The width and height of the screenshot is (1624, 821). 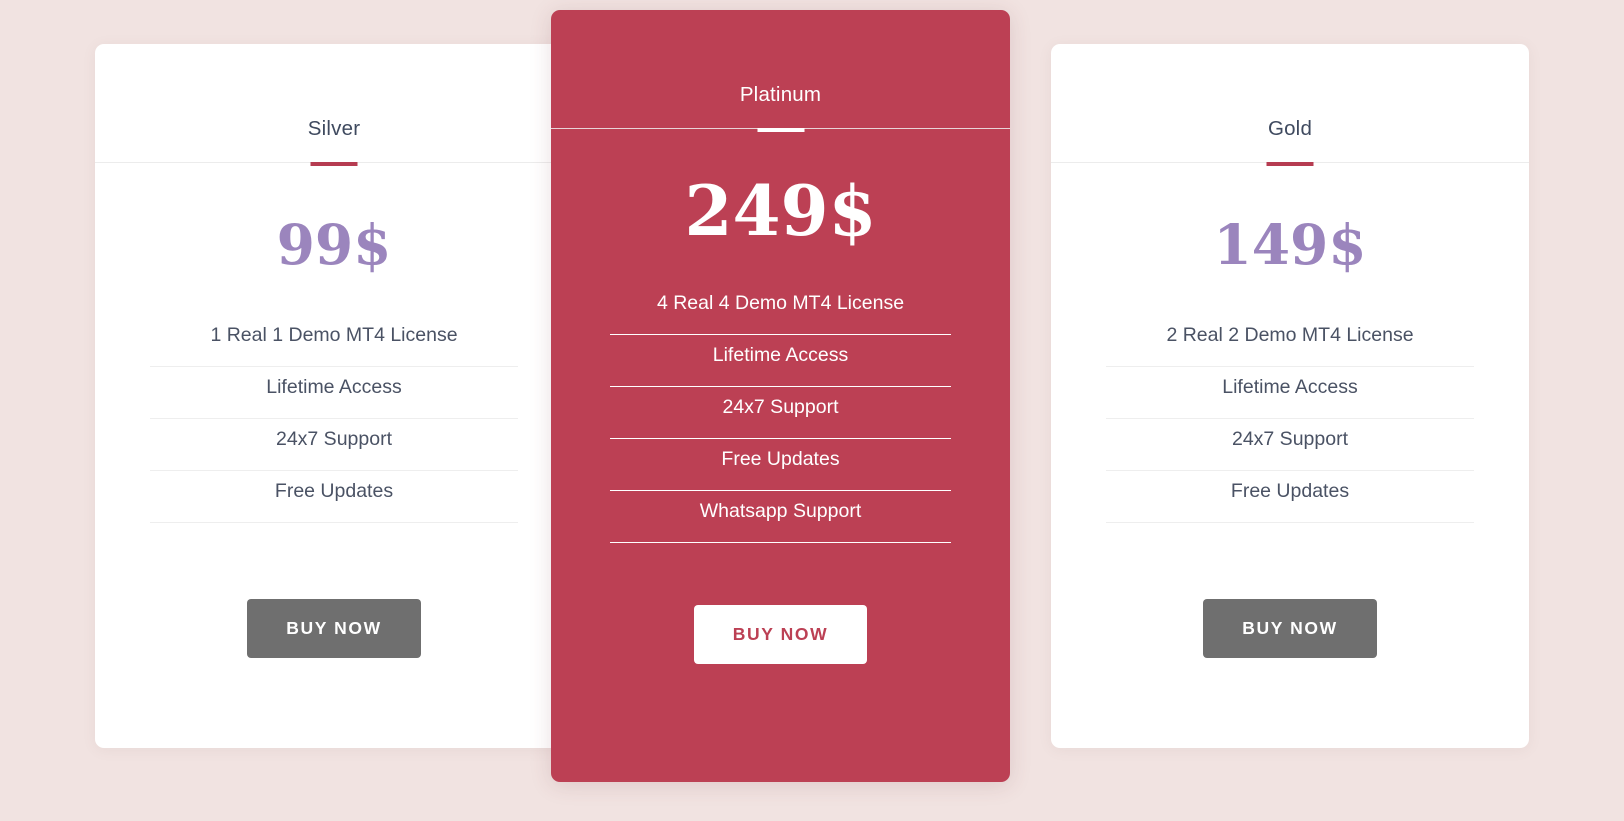 What do you see at coordinates (780, 94) in the screenshot?
I see `plan-name-platinum: Platinum` at bounding box center [780, 94].